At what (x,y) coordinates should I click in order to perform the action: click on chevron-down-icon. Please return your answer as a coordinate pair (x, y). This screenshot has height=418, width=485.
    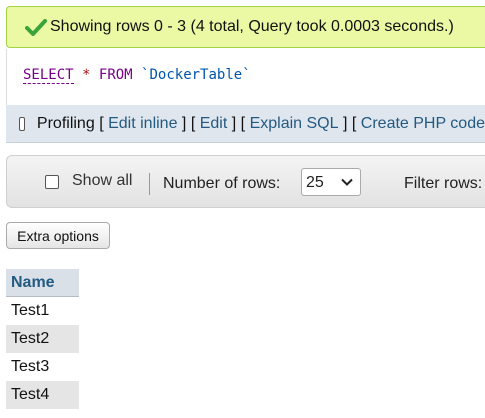
    Looking at the image, I should click on (347, 182).